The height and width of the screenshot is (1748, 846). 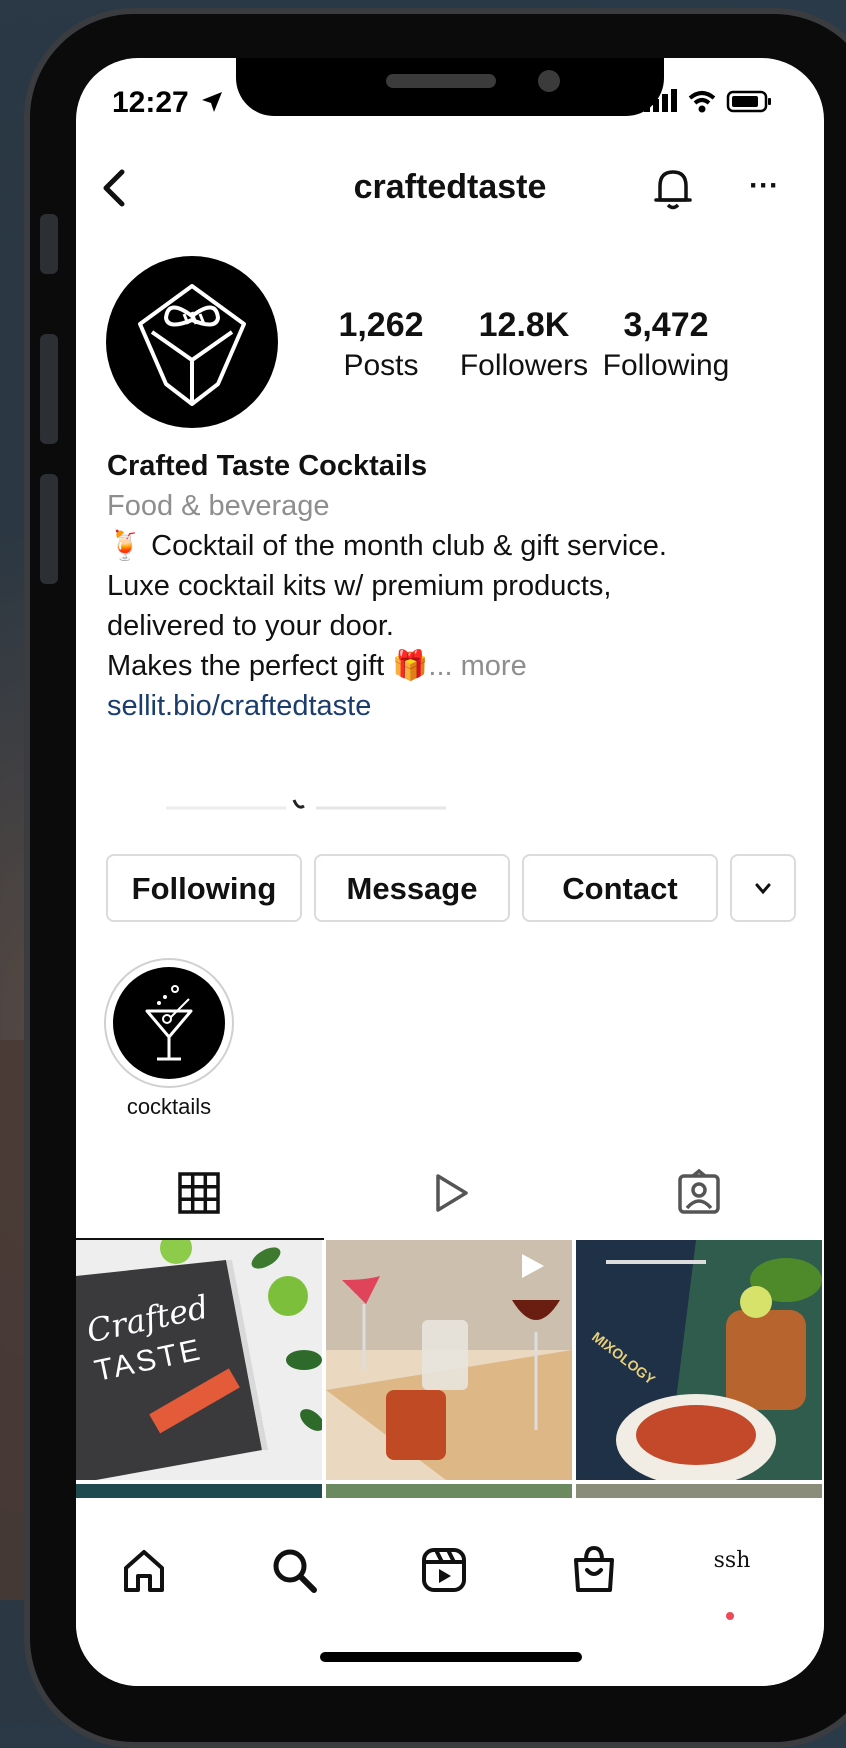 I want to click on post-thumbnail-1: Crafted TASTE, so click(x=199, y=1360).